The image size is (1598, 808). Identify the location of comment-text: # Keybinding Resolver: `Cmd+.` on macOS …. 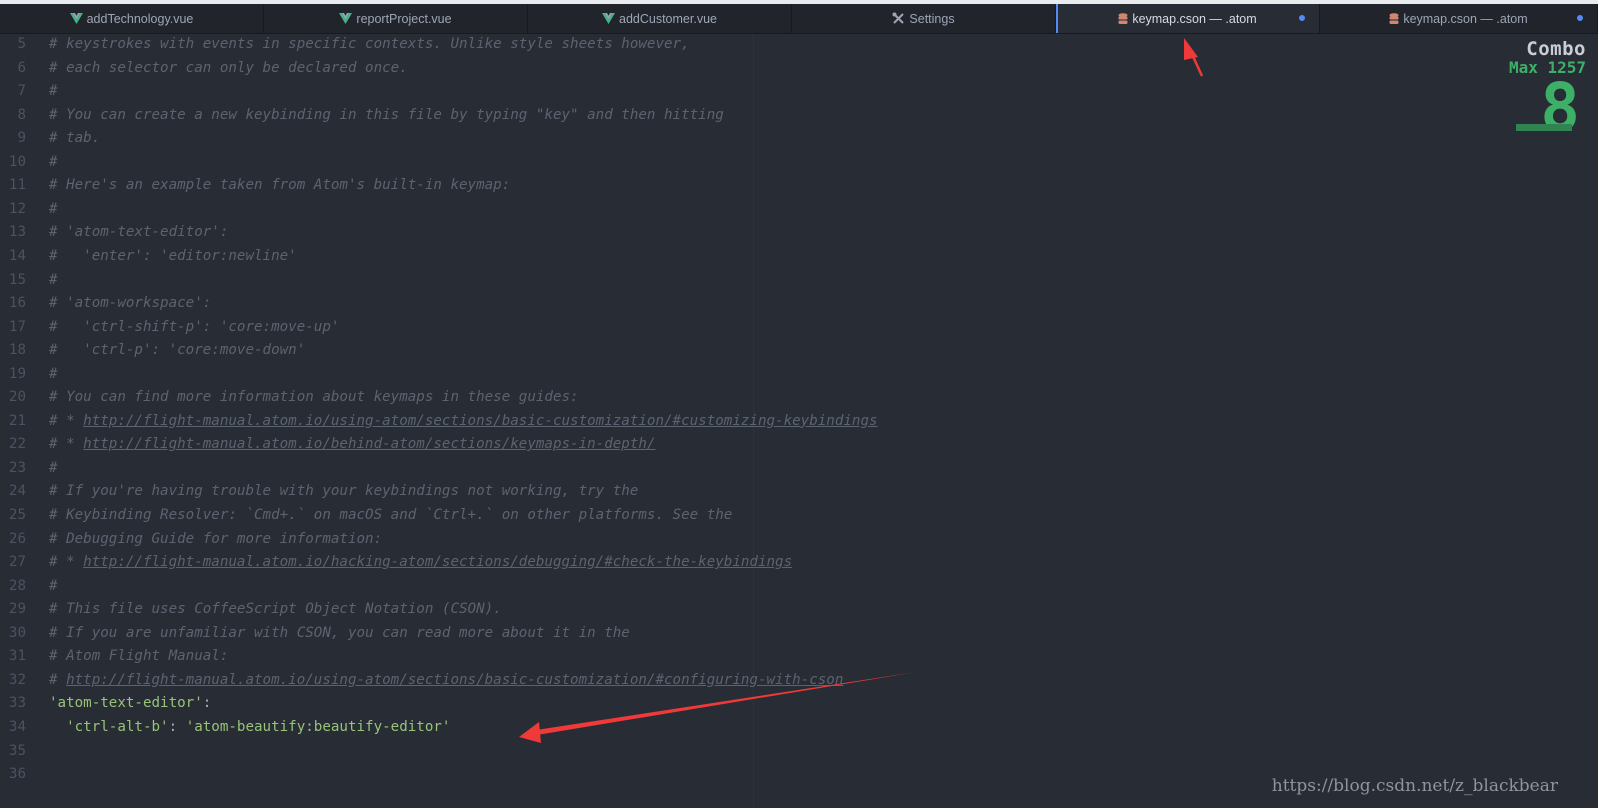
(391, 515).